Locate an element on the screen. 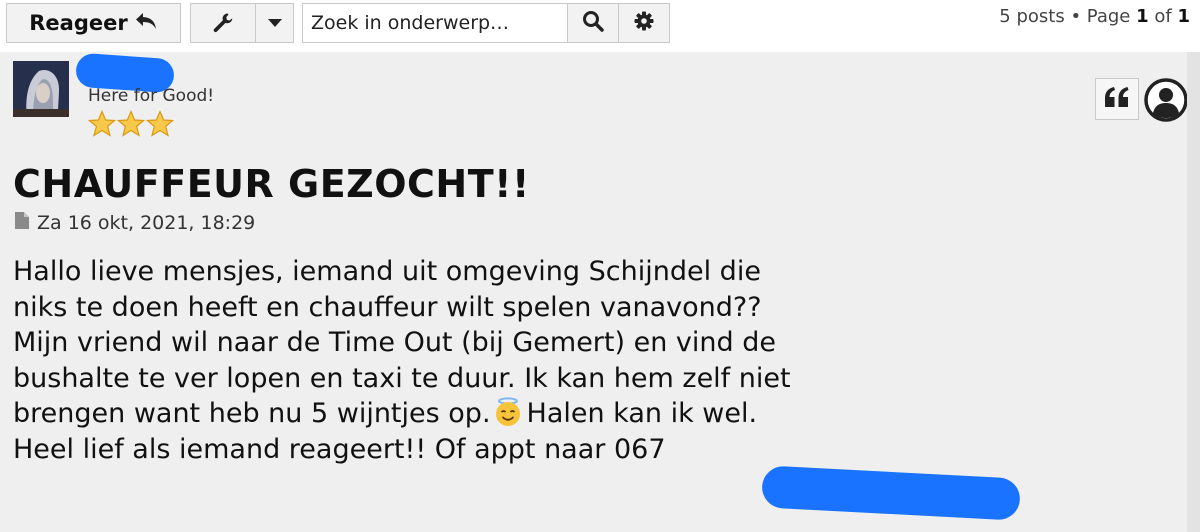 Image resolution: width=1200 pixels, height=532 pixels. quote-icon is located at coordinates (1117, 99).